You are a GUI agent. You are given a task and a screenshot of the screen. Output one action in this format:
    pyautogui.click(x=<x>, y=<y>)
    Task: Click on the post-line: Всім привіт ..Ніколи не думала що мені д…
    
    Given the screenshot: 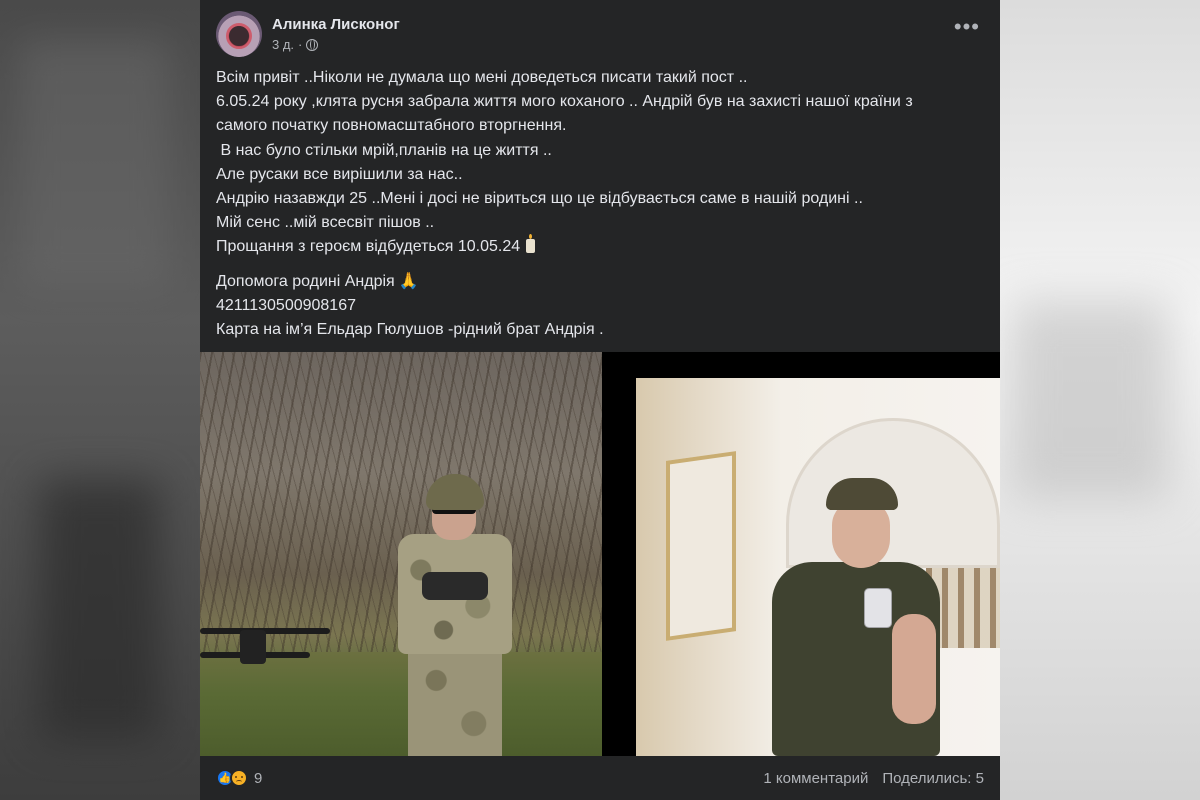 What is the action you would take?
    pyautogui.click(x=482, y=77)
    